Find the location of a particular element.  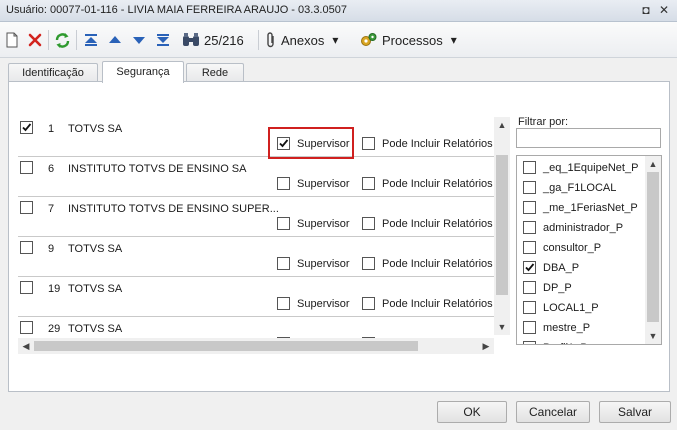

filter-list-item: _me_1FeriasNet_P is located at coordinates (585, 209).